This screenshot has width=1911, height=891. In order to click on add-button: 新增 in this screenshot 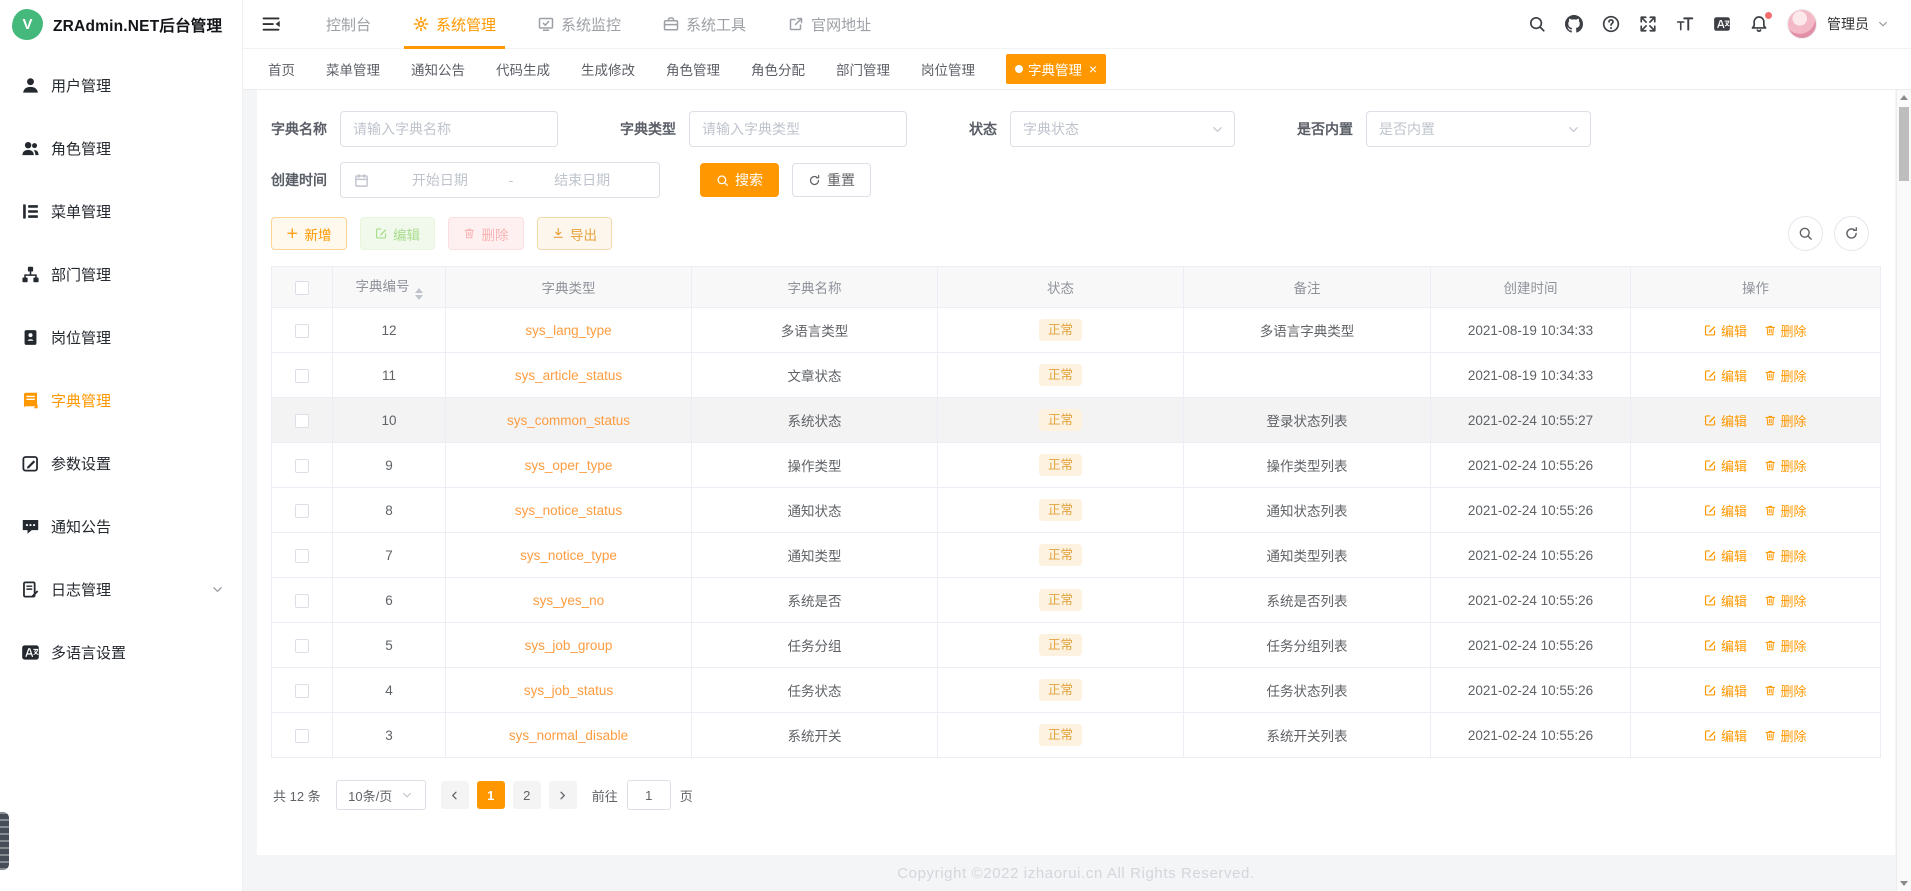, I will do `click(309, 233)`.